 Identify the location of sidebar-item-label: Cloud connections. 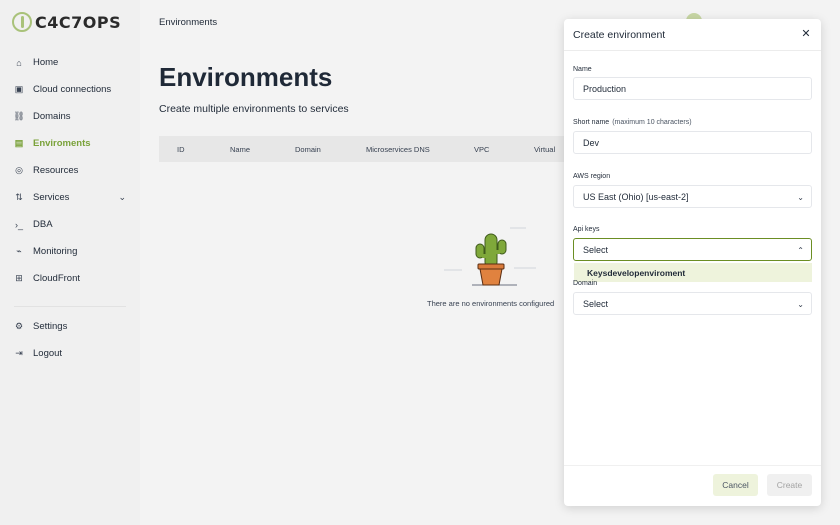
(72, 89).